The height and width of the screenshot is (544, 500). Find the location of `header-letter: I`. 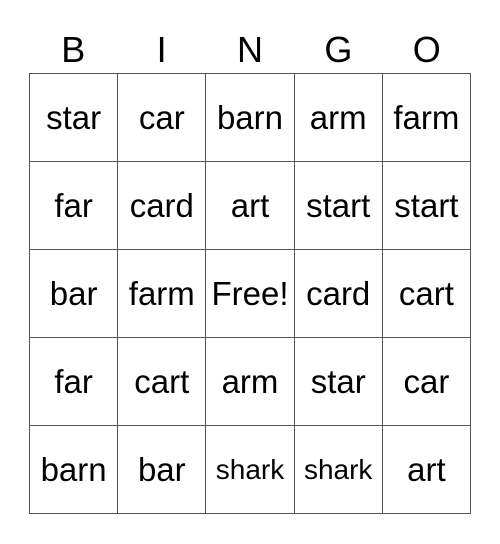

header-letter: I is located at coordinates (161, 49).